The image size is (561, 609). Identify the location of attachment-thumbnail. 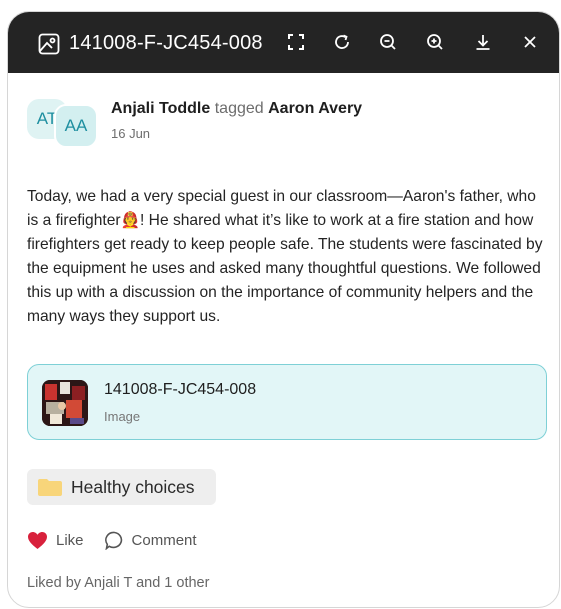
(65, 403).